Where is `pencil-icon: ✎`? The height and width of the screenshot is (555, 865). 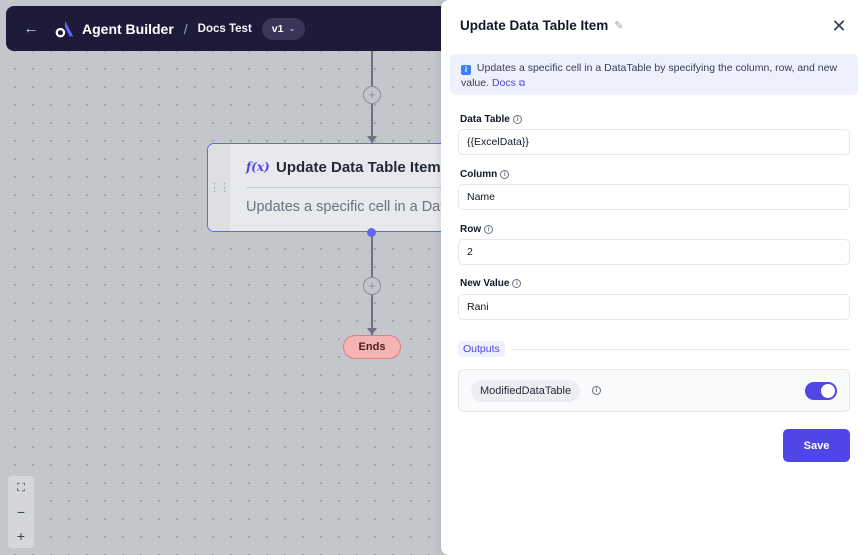 pencil-icon: ✎ is located at coordinates (618, 25).